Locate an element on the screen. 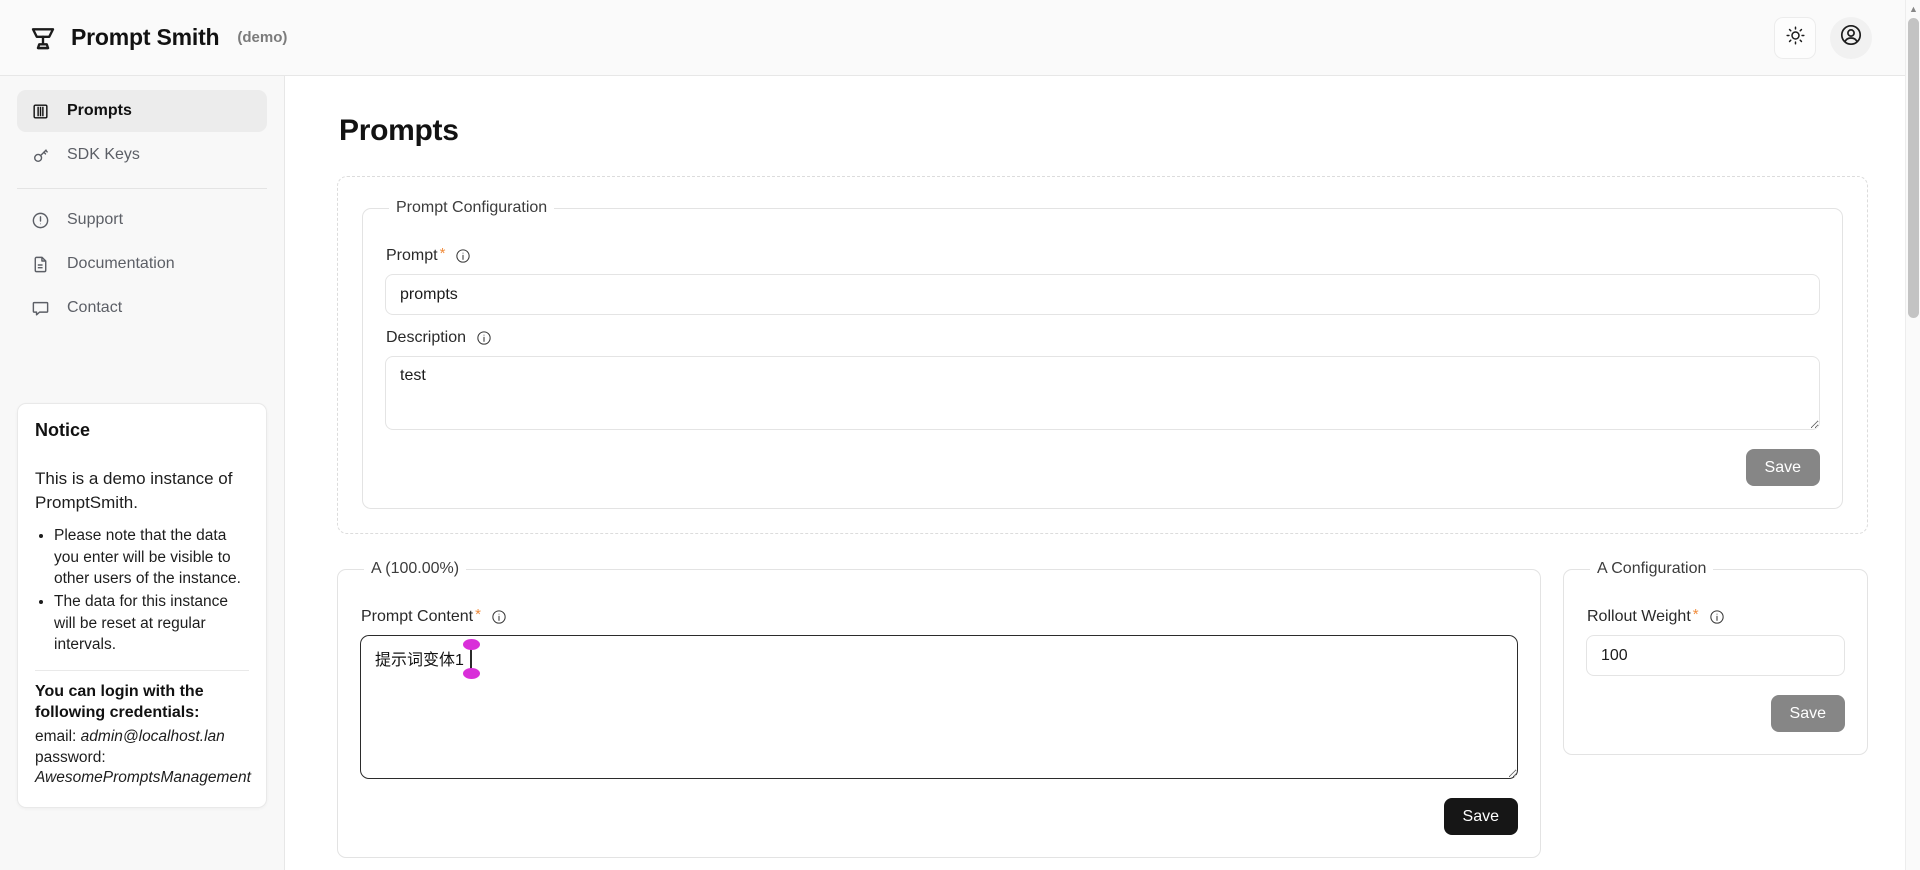 Image resolution: width=1920 pixels, height=870 pixels. theme-toggle-button is located at coordinates (1795, 37).